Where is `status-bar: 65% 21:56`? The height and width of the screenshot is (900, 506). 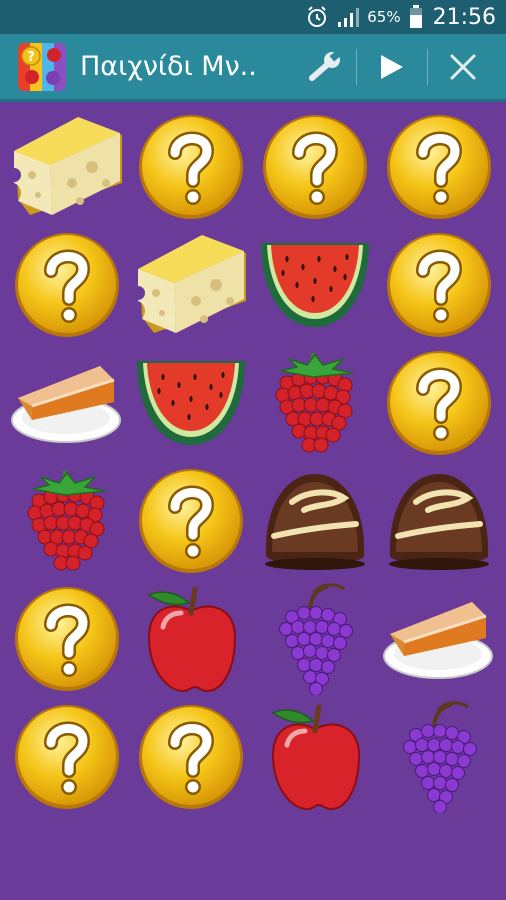 status-bar: 65% 21:56 is located at coordinates (253, 17).